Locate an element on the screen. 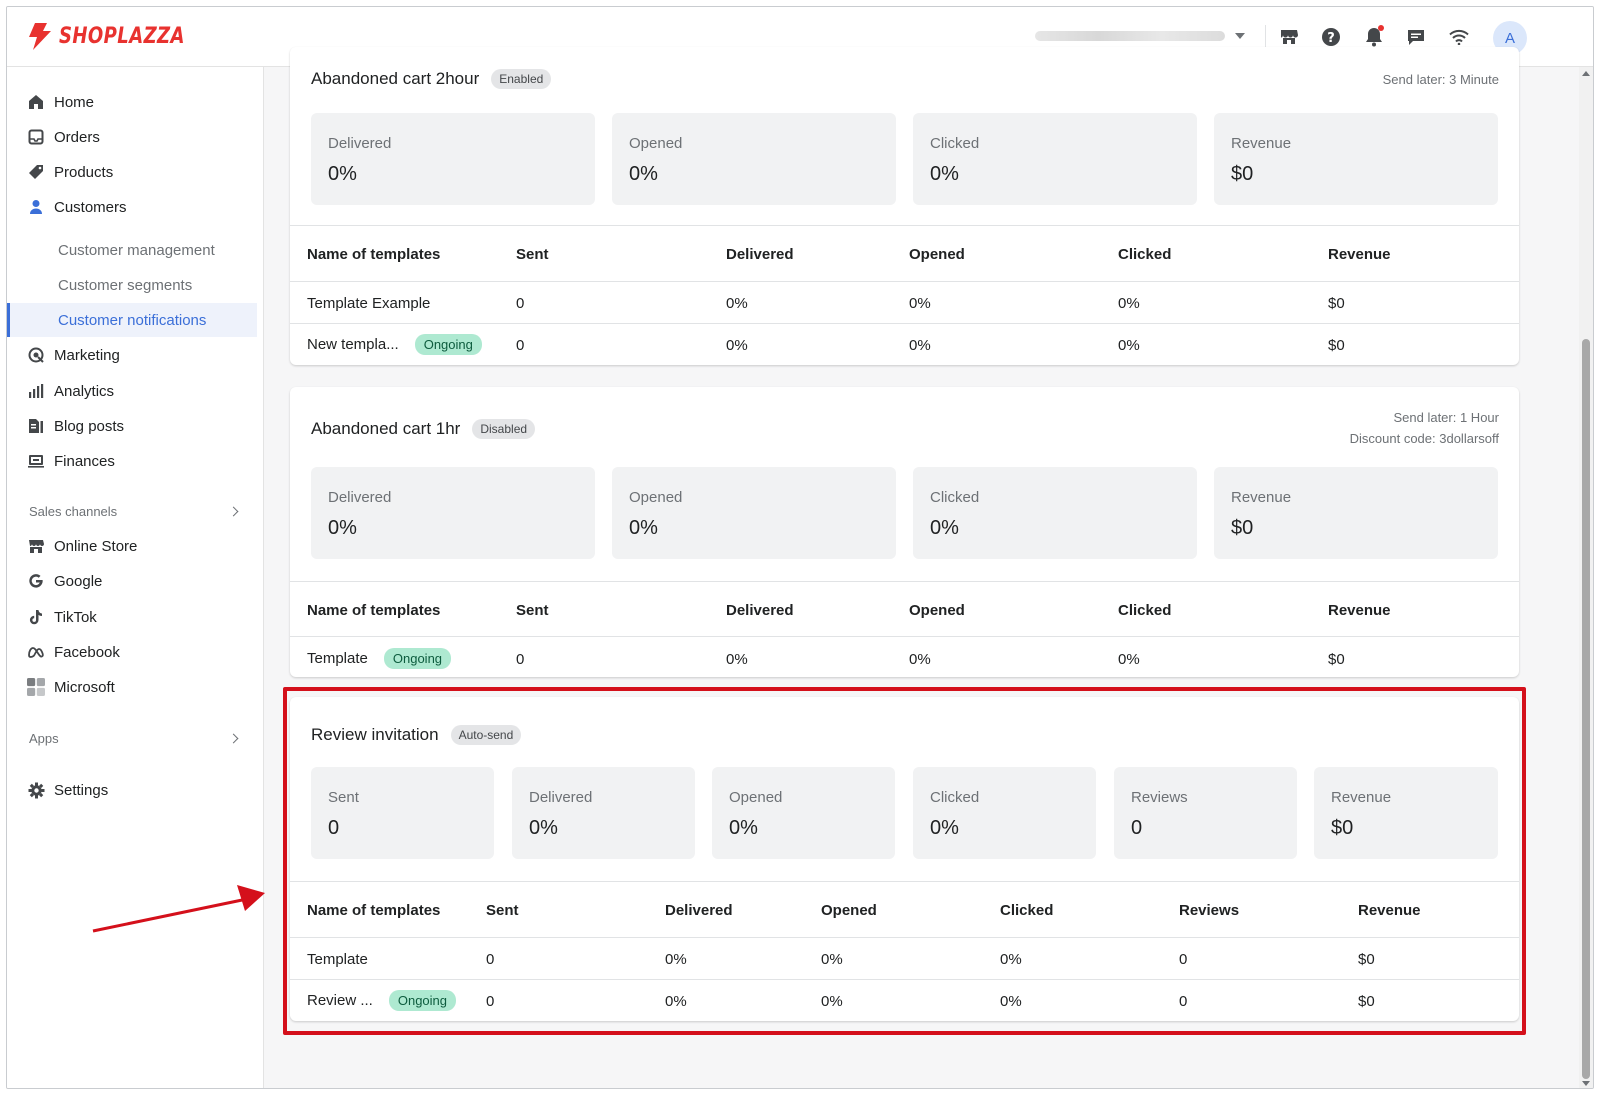 The width and height of the screenshot is (1600, 1095). card-title-text: Abandoned cart 2hour is located at coordinates (395, 78).